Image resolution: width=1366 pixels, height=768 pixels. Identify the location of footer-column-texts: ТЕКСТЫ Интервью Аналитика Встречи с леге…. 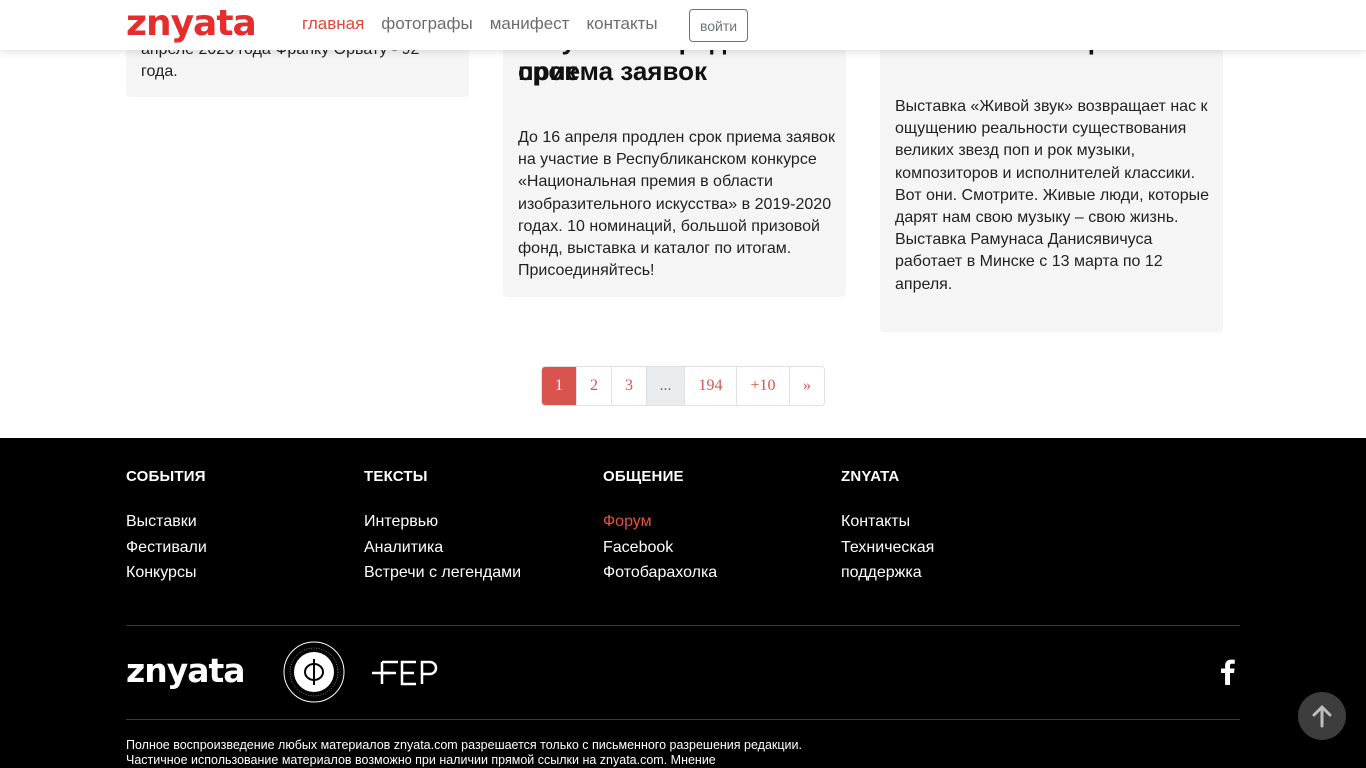
(442, 527).